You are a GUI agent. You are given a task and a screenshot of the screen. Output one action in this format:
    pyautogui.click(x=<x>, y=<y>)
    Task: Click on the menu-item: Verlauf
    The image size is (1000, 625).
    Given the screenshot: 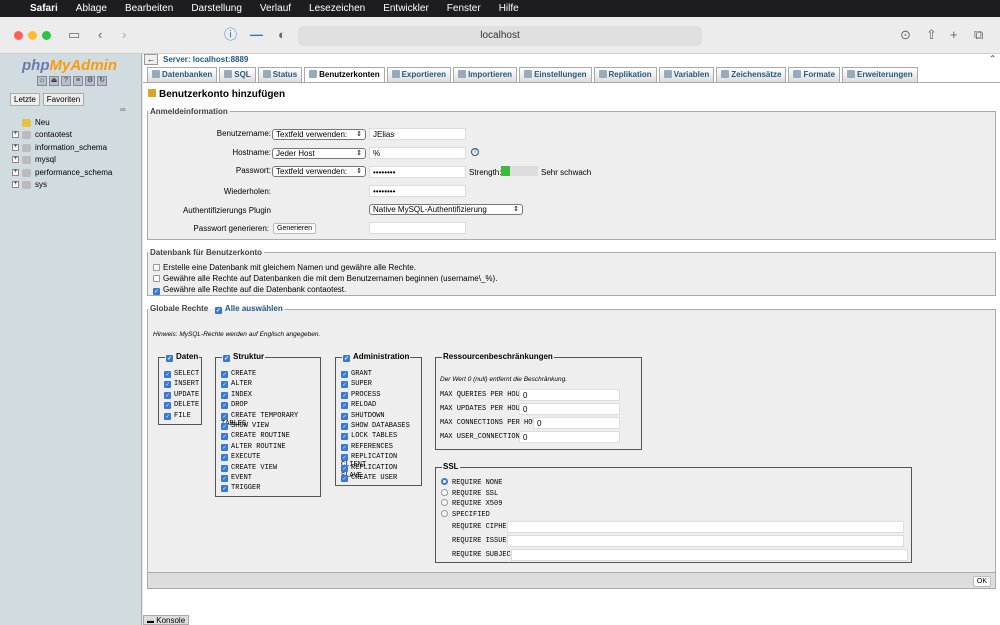 What is the action you would take?
    pyautogui.click(x=275, y=8)
    